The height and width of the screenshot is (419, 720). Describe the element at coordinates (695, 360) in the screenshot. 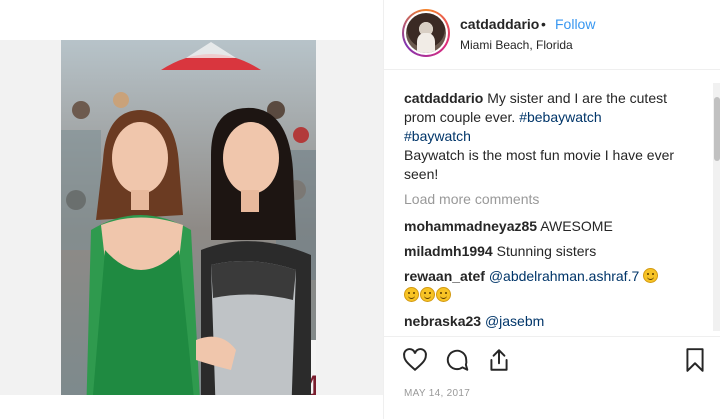

I see `bookmark-icon` at that location.